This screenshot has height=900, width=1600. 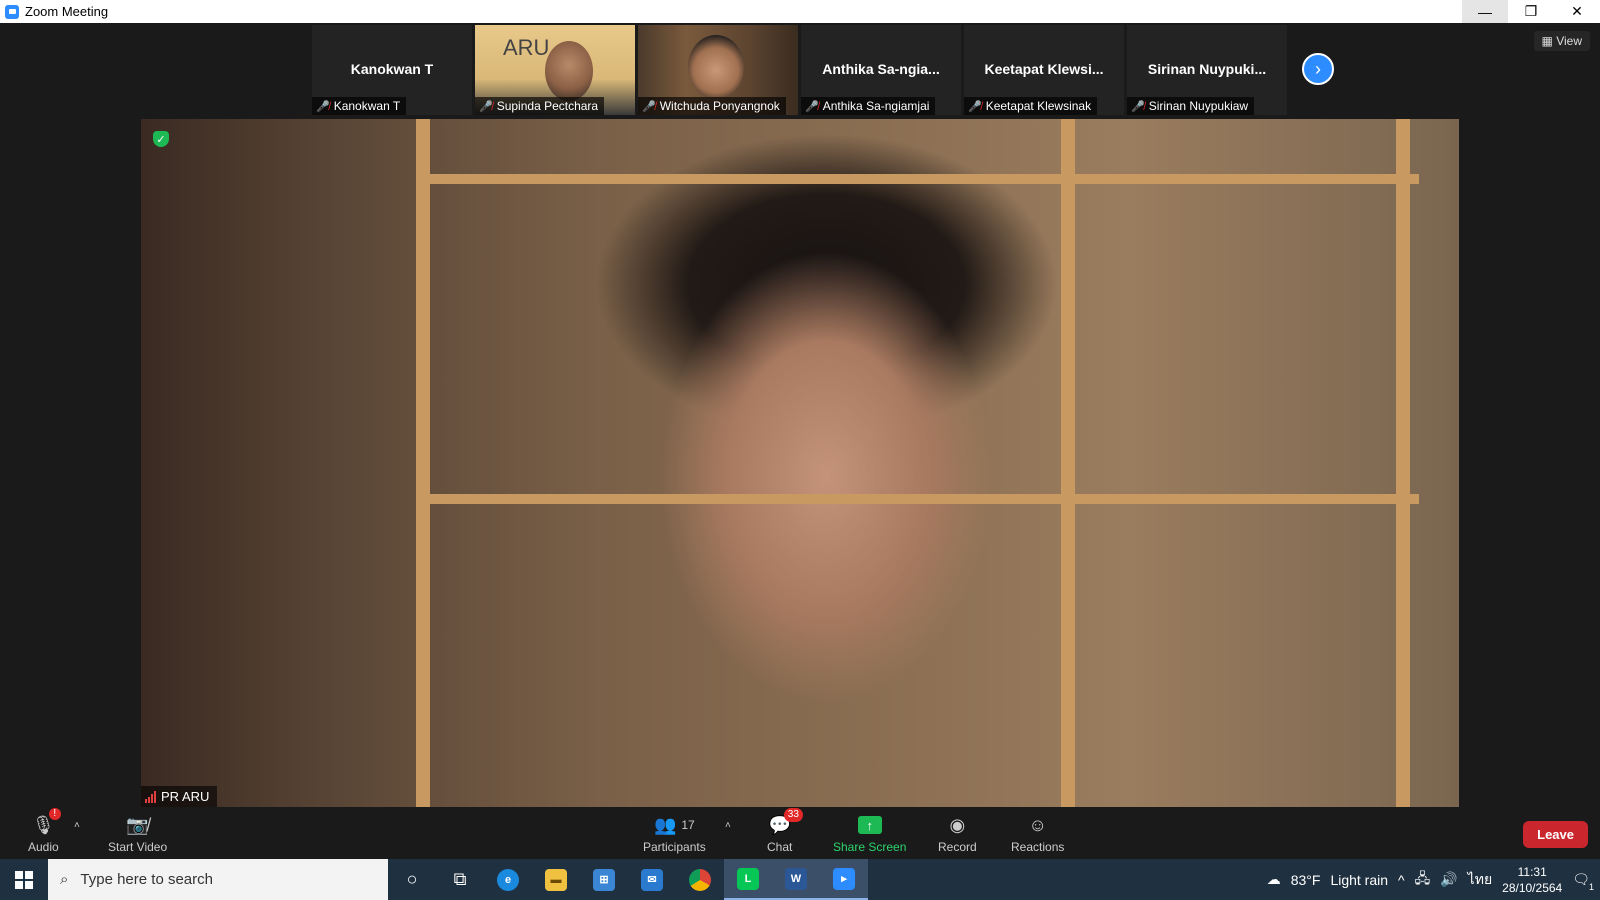 I want to click on taskbar-clock: 11:31 28/10/2564, so click(x=1532, y=880).